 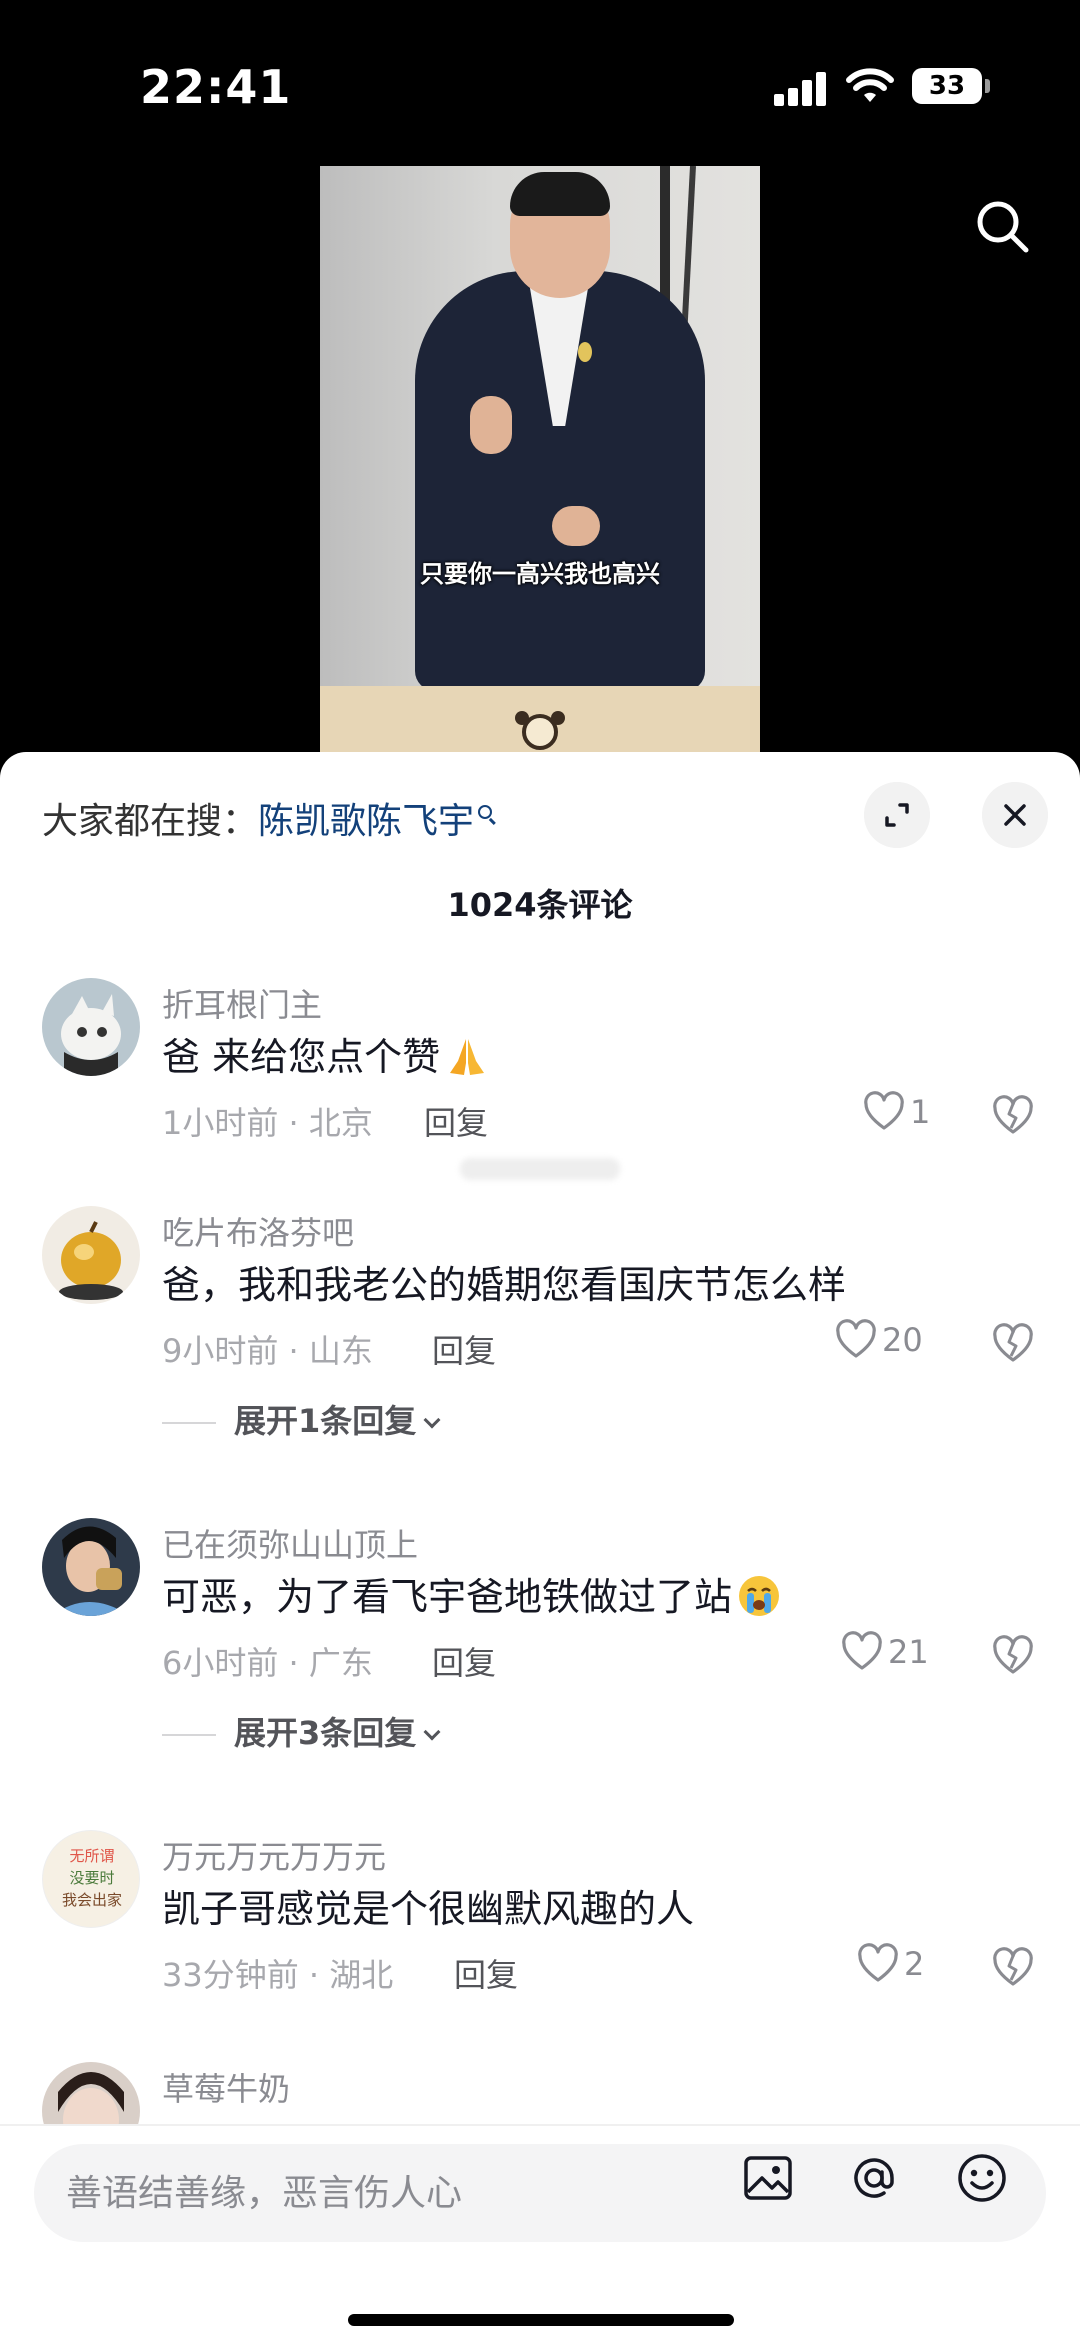 I want to click on comment-meta: 6小时前 · 广东, so click(x=267, y=1663).